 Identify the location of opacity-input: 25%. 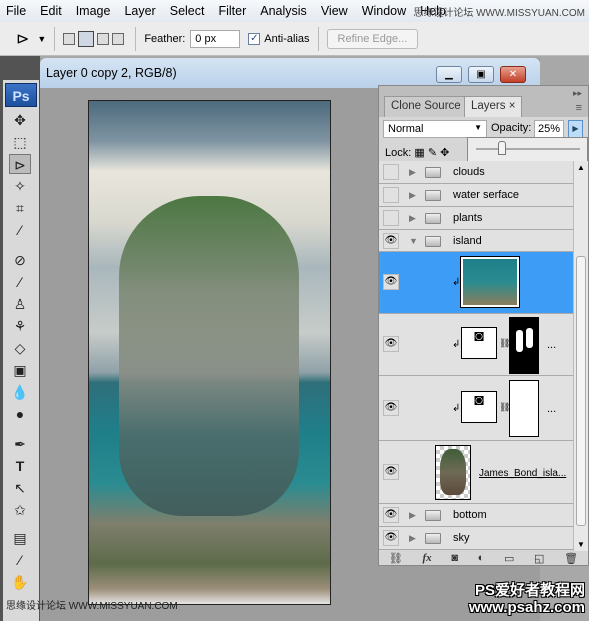
(549, 129).